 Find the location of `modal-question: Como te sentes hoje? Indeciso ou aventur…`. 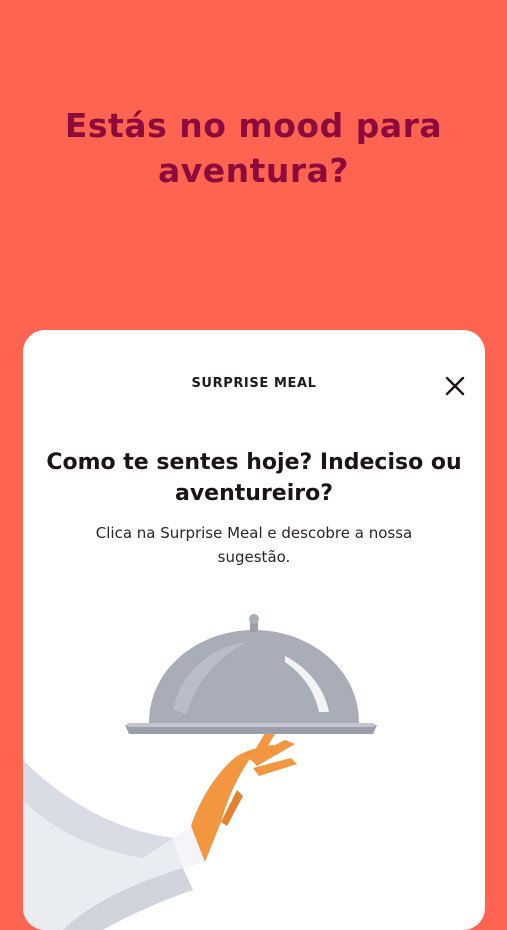

modal-question: Como te sentes hoje? Indeciso ou aventur… is located at coordinates (254, 478).